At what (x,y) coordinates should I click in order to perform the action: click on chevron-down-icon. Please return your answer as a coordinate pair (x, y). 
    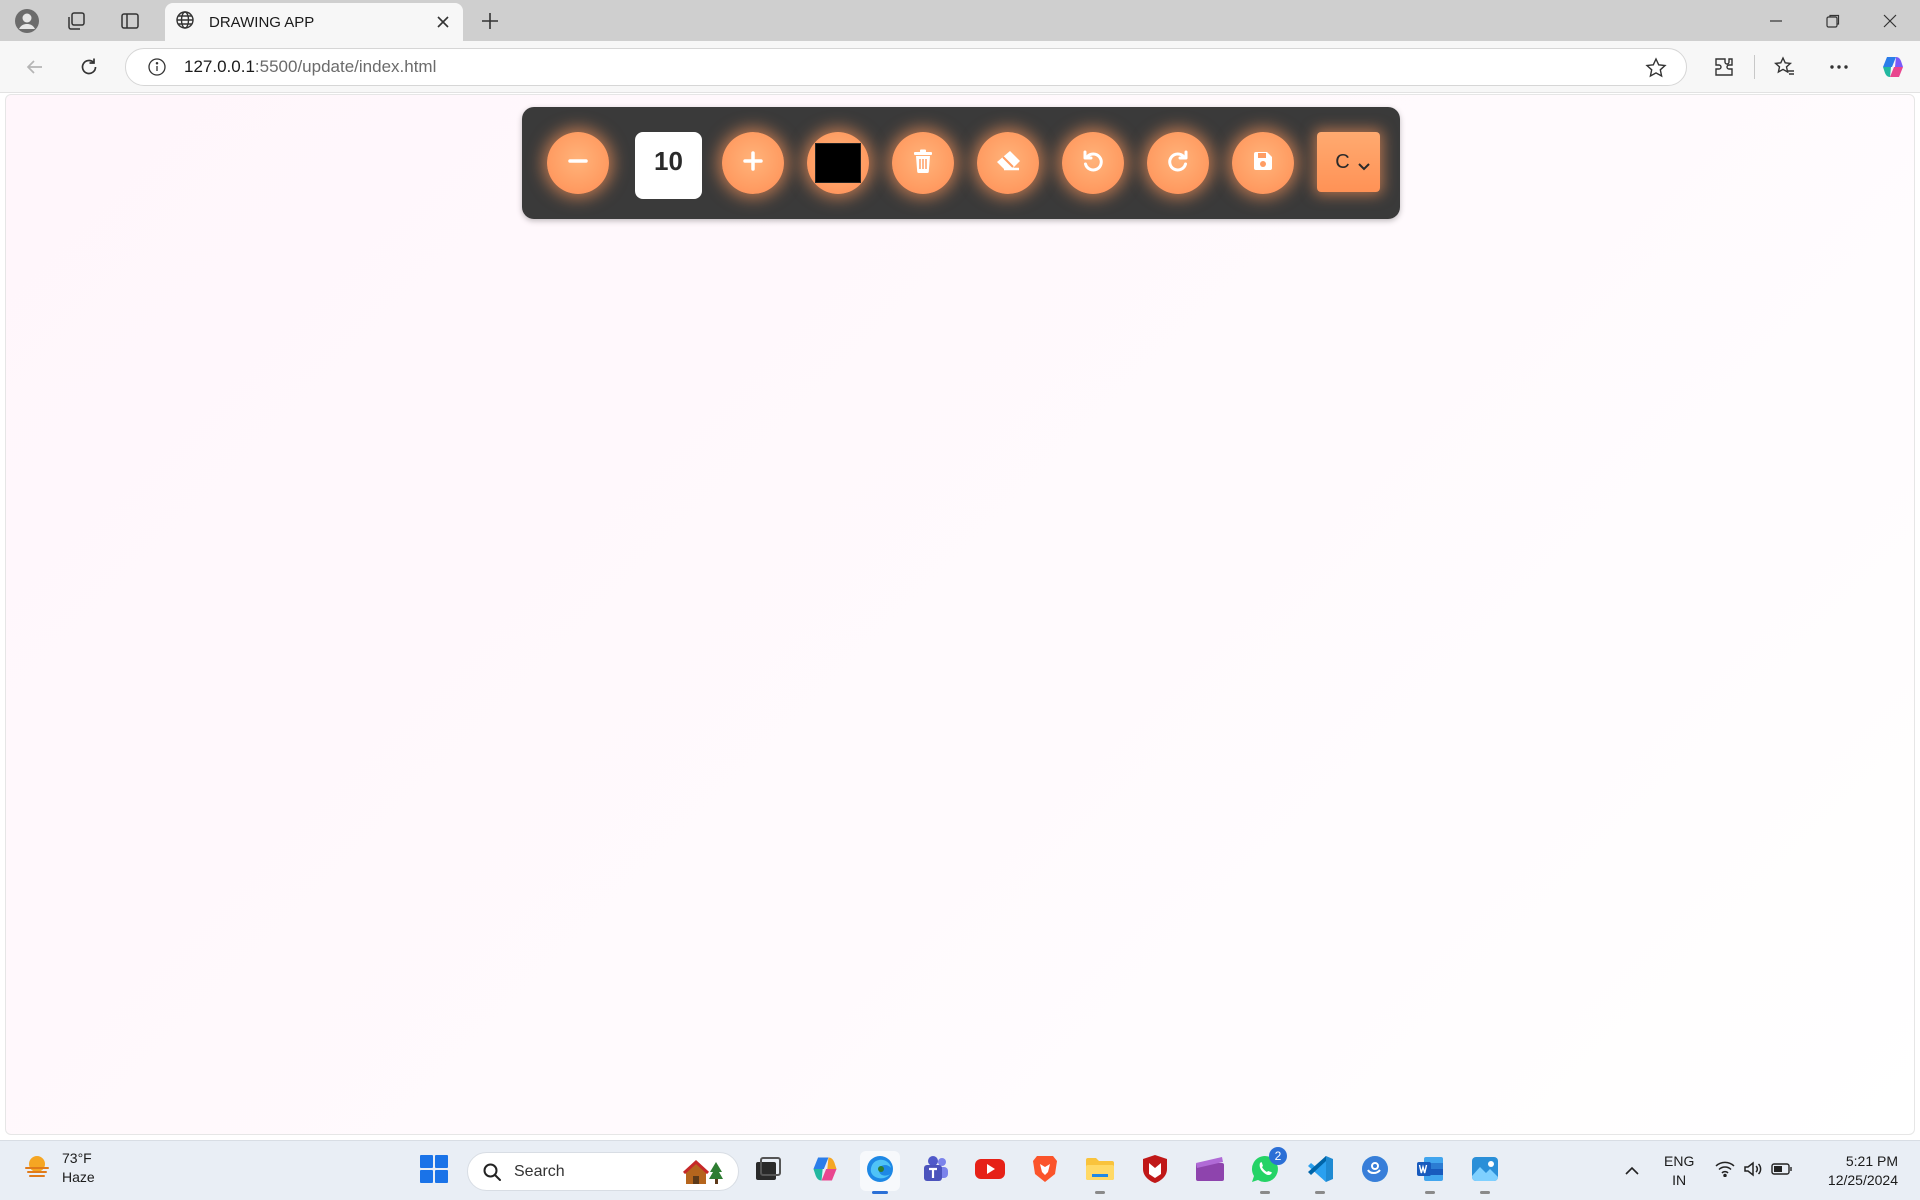
    Looking at the image, I should click on (1364, 165).